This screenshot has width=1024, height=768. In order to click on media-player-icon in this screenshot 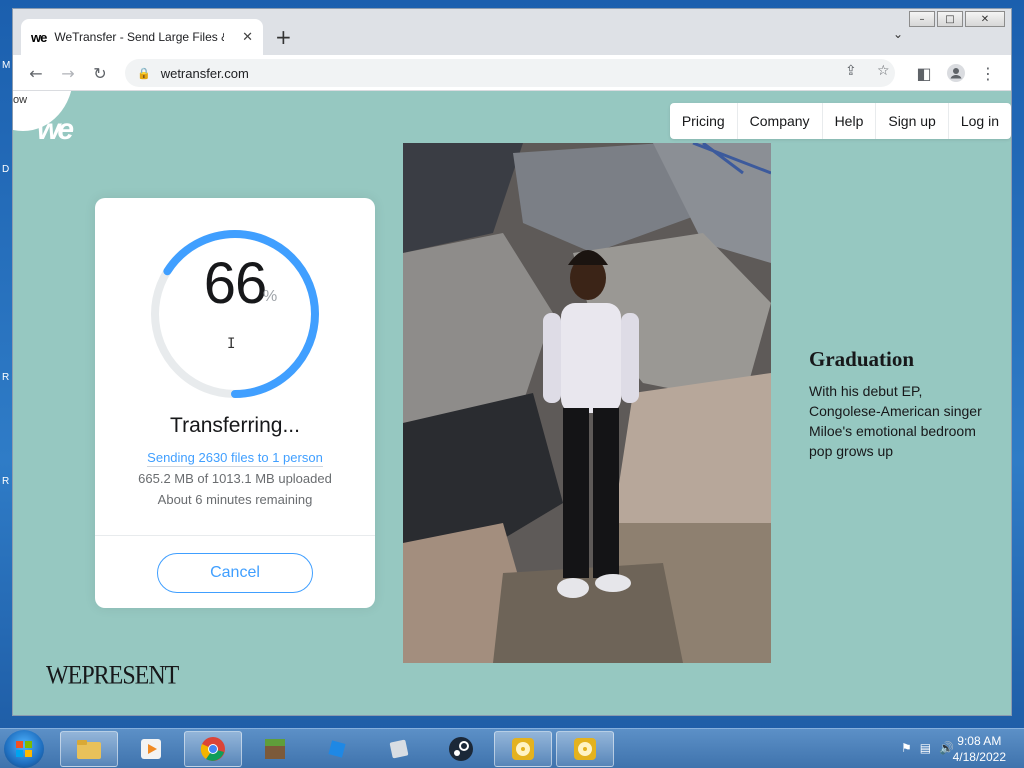, I will do `click(151, 749)`.